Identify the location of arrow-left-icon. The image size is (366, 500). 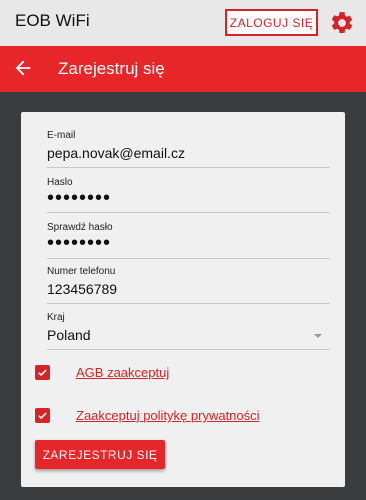
(23, 68).